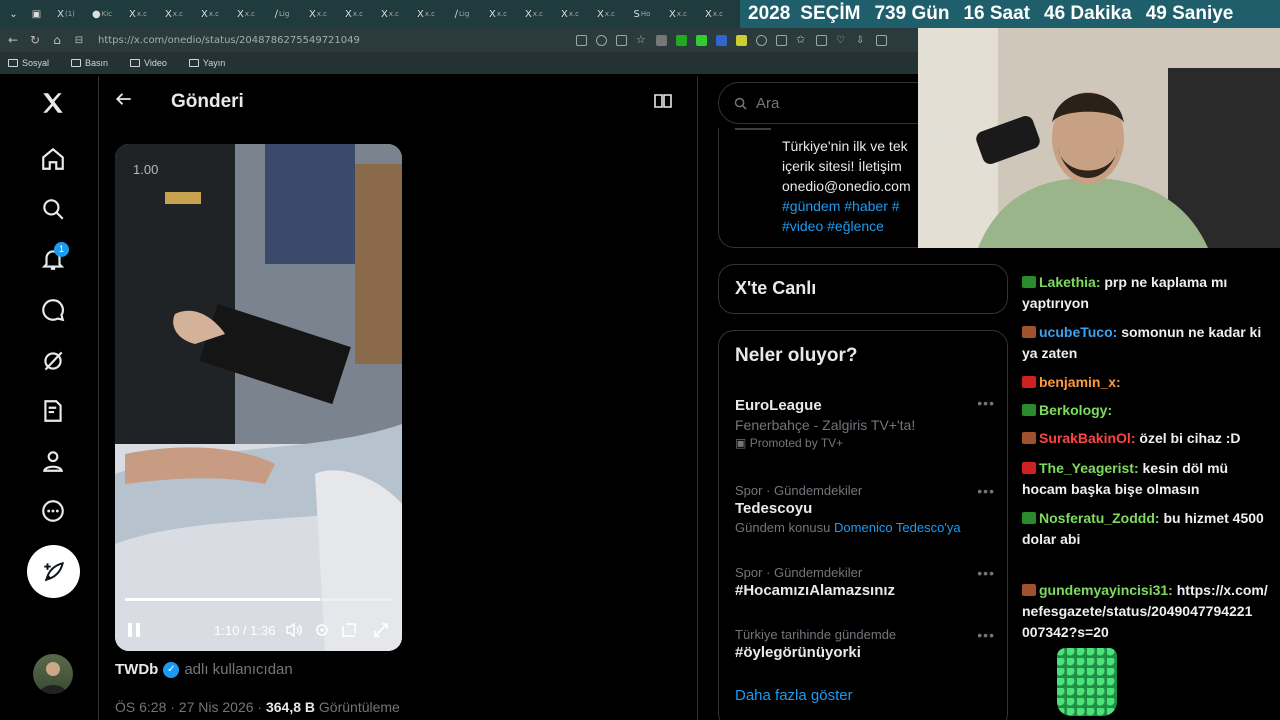 The height and width of the screenshot is (720, 1280). I want to click on bookmark-folder: Basın, so click(89, 63).